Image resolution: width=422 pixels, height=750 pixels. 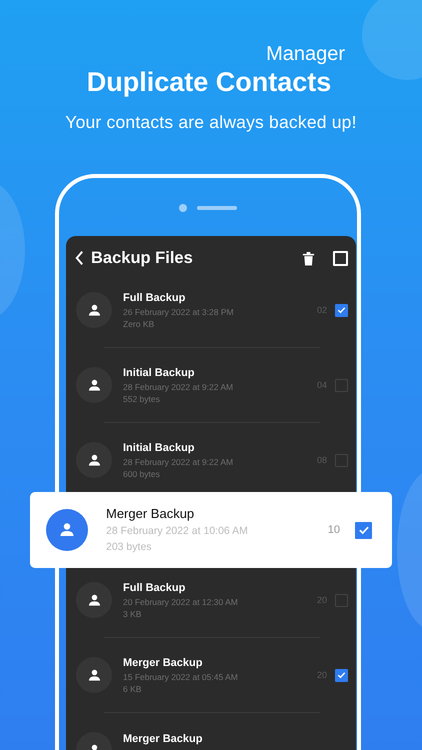 I want to click on backup-size: 203 bytes, so click(x=129, y=547).